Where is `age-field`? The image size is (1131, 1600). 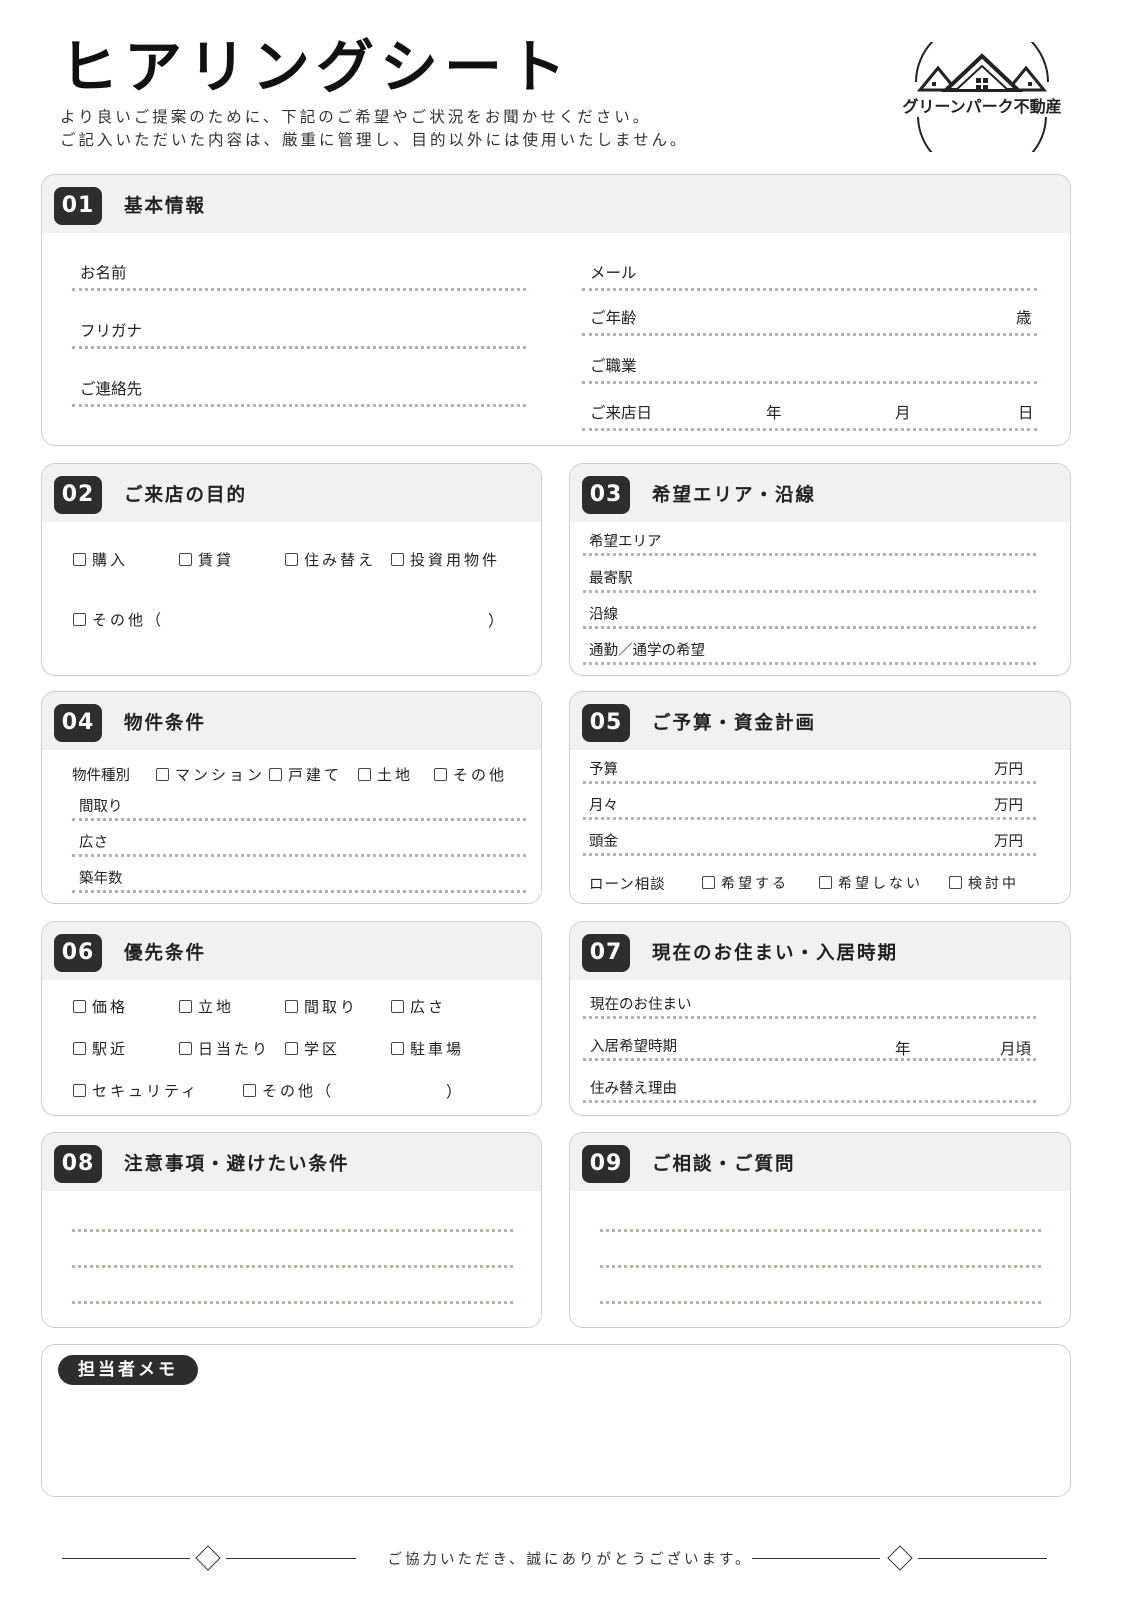 age-field is located at coordinates (809, 334).